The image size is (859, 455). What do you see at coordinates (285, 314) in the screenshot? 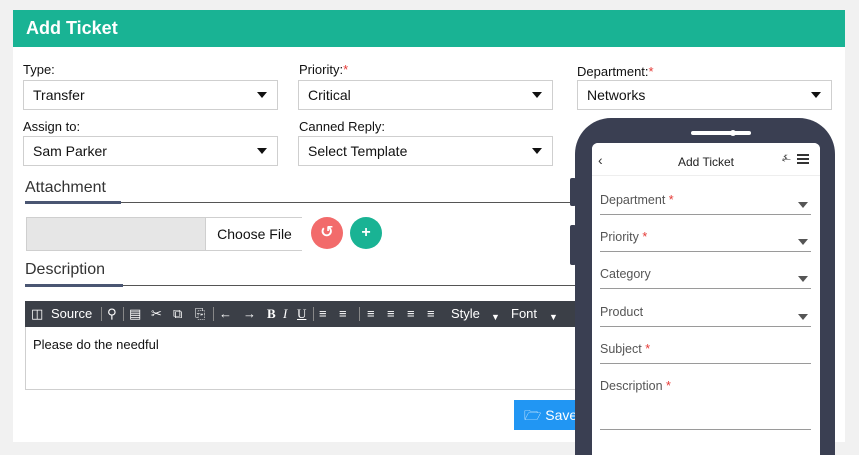
I see `italic-icon: I` at bounding box center [285, 314].